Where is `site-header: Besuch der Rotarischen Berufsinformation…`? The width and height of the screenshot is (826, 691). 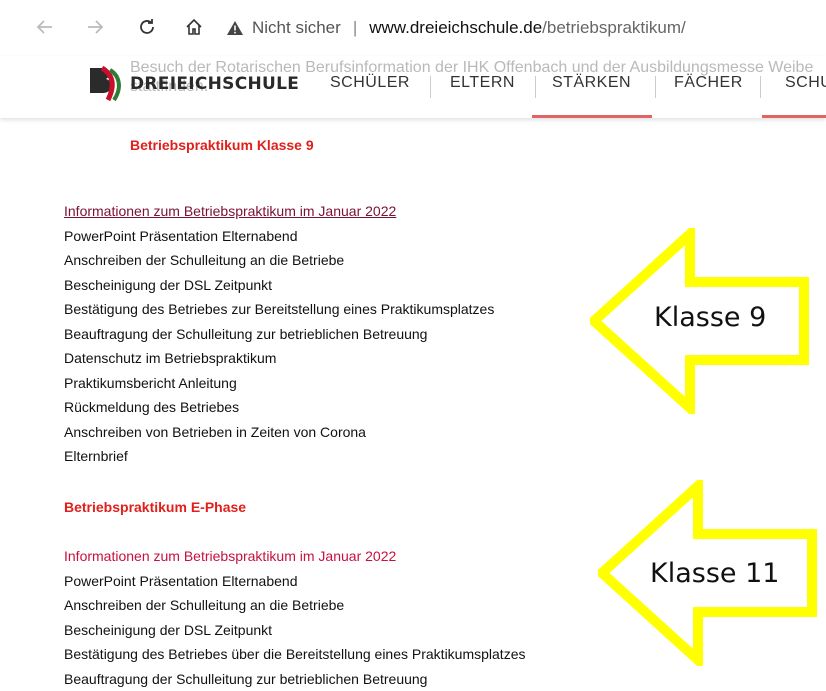
site-header: Besuch der Rotarischen Berufsinformation… is located at coordinates (413, 87).